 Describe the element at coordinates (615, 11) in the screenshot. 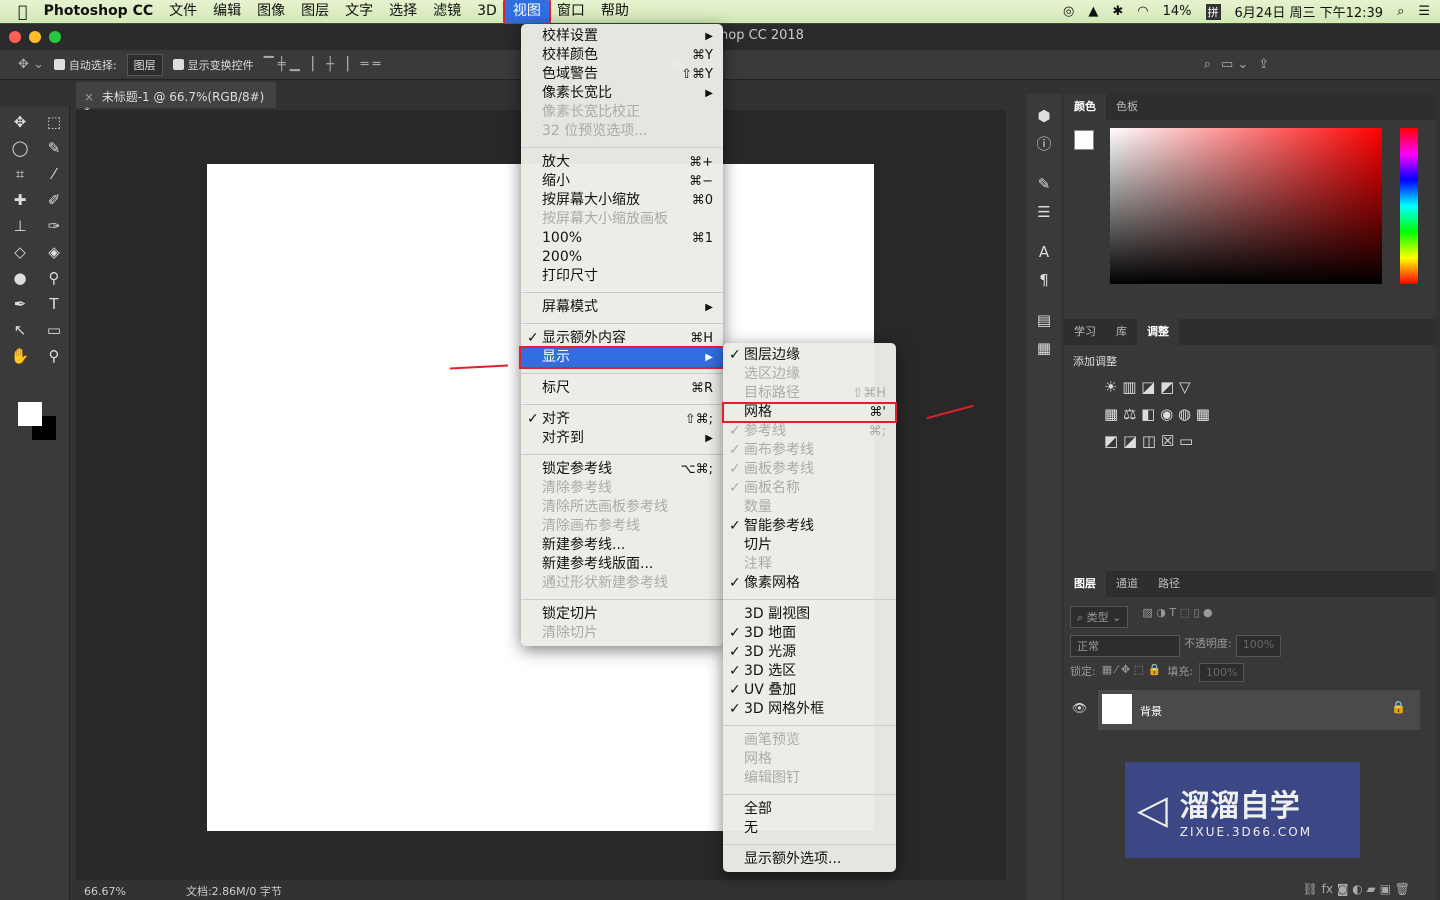

I see `menu-10: 帮助` at that location.